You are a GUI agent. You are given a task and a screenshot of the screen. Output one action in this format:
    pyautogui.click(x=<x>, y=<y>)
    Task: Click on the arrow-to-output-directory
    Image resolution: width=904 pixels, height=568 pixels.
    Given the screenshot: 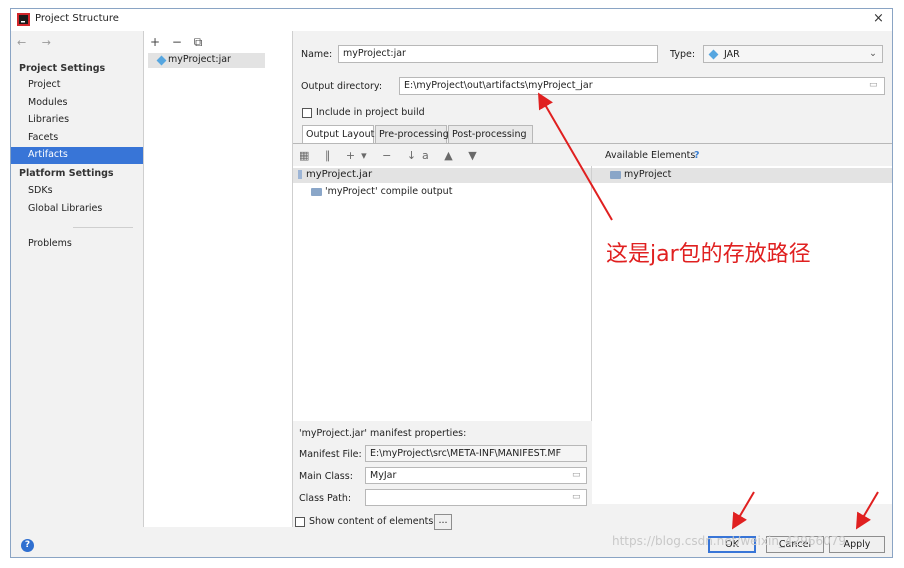 What is the action you would take?
    pyautogui.click(x=575, y=156)
    